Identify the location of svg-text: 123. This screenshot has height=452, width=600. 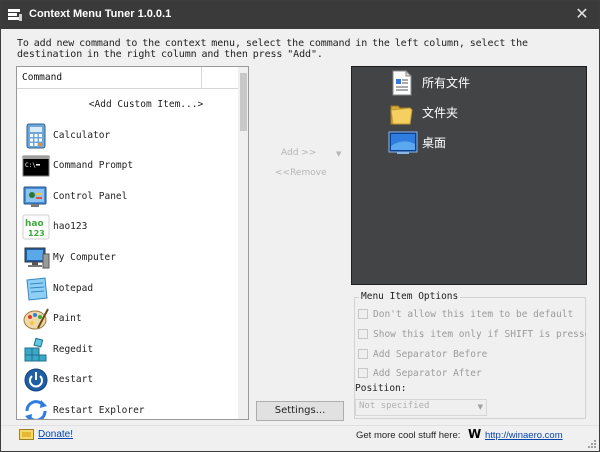
(36, 233).